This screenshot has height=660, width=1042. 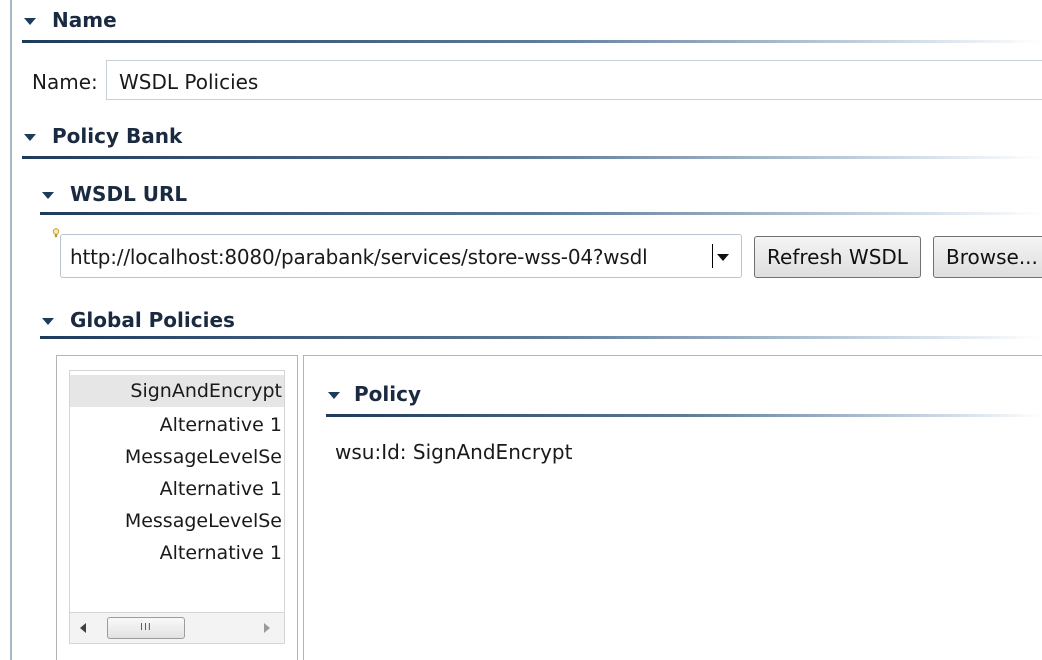 What do you see at coordinates (532, 24) in the screenshot?
I see `section-name-header: Name` at bounding box center [532, 24].